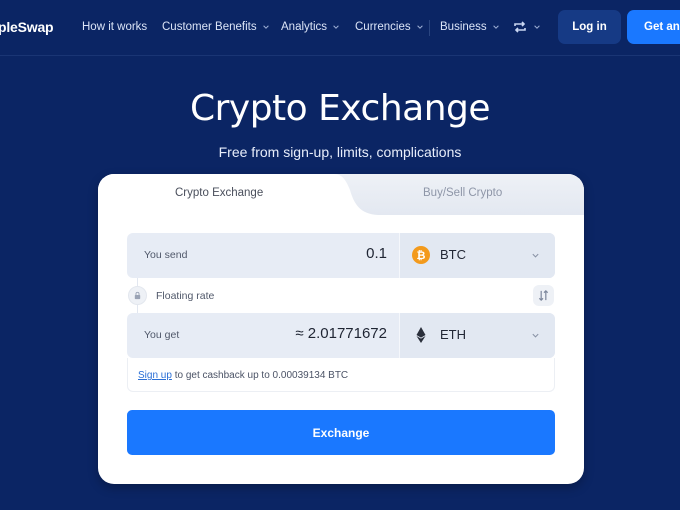 This screenshot has height=510, width=680. Describe the element at coordinates (162, 335) in the screenshot. I see `get-label: You get` at that location.